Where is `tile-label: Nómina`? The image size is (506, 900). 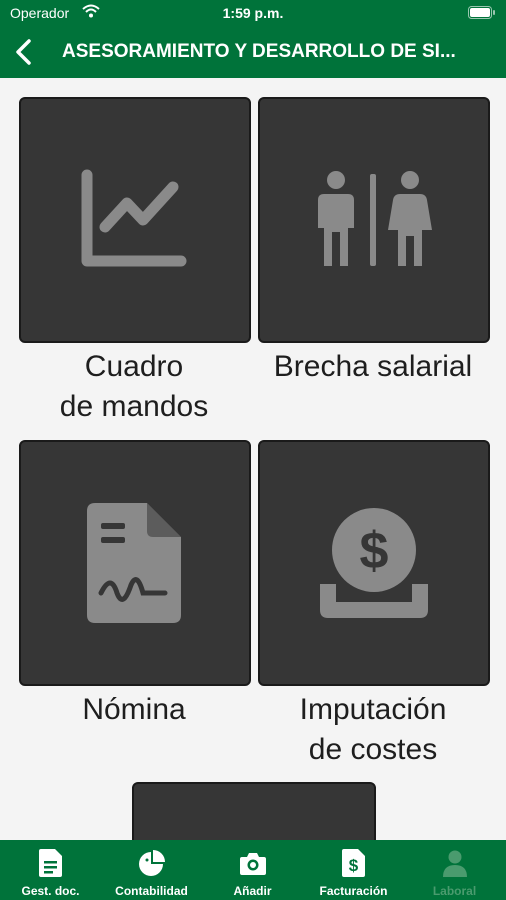
tile-label: Nómina is located at coordinates (134, 709).